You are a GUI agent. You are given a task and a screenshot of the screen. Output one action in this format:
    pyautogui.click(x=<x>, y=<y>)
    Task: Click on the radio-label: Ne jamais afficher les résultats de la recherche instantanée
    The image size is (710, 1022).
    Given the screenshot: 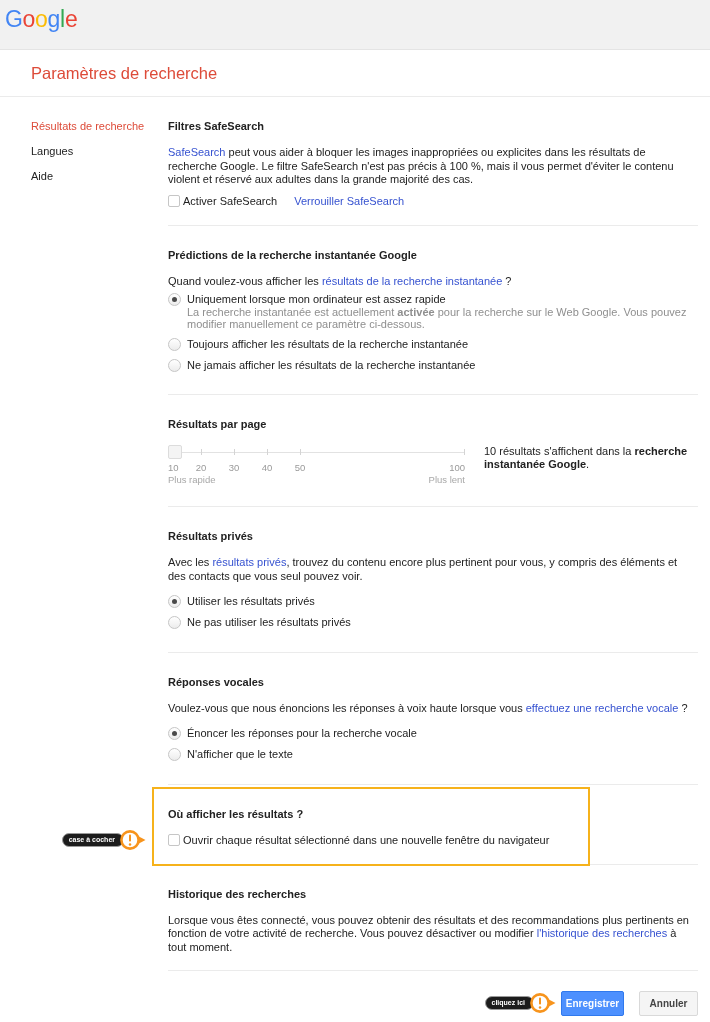 What is the action you would take?
    pyautogui.click(x=331, y=365)
    